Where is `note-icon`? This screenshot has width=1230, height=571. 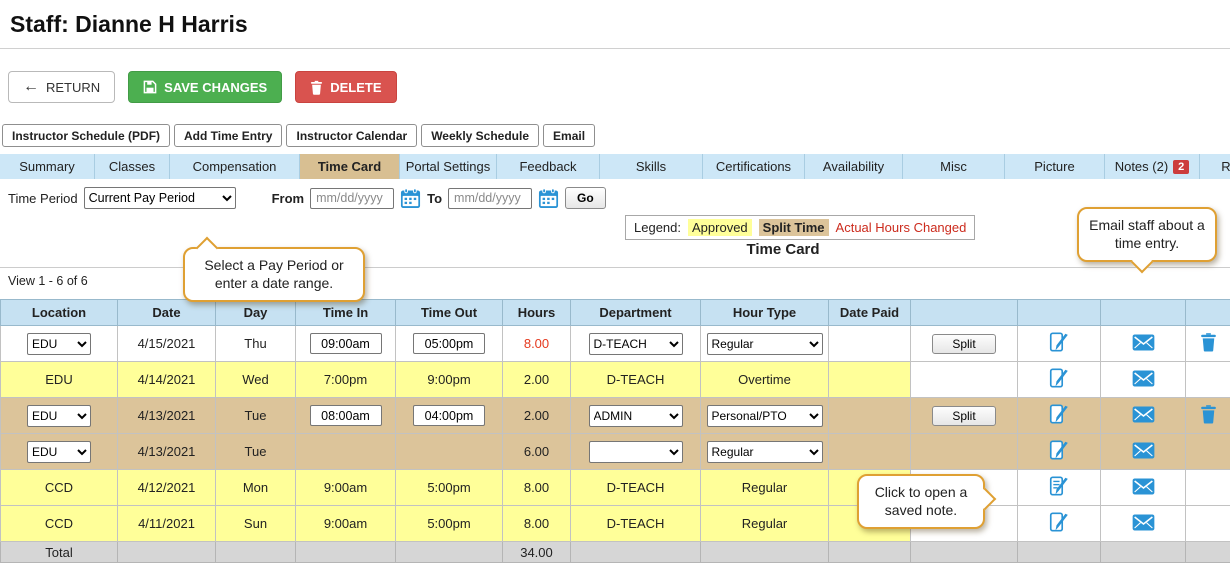
note-icon is located at coordinates (1059, 522).